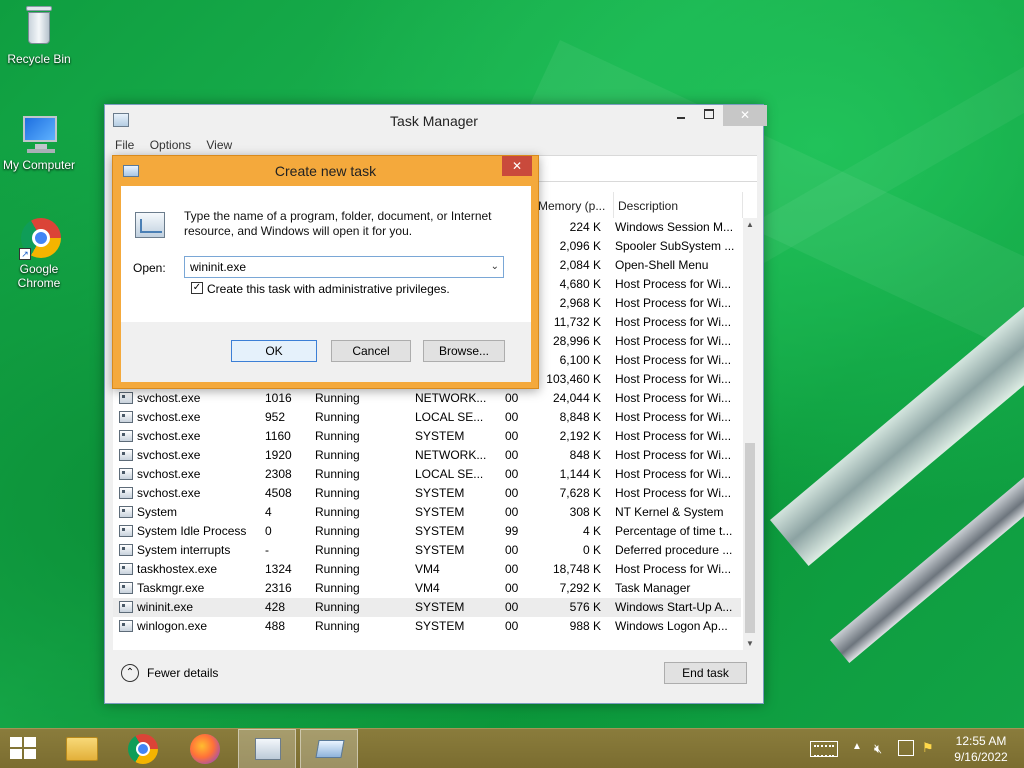 This screenshot has height=768, width=1024. I want to click on admin-privileges-checkbox: ✓, so click(197, 288).